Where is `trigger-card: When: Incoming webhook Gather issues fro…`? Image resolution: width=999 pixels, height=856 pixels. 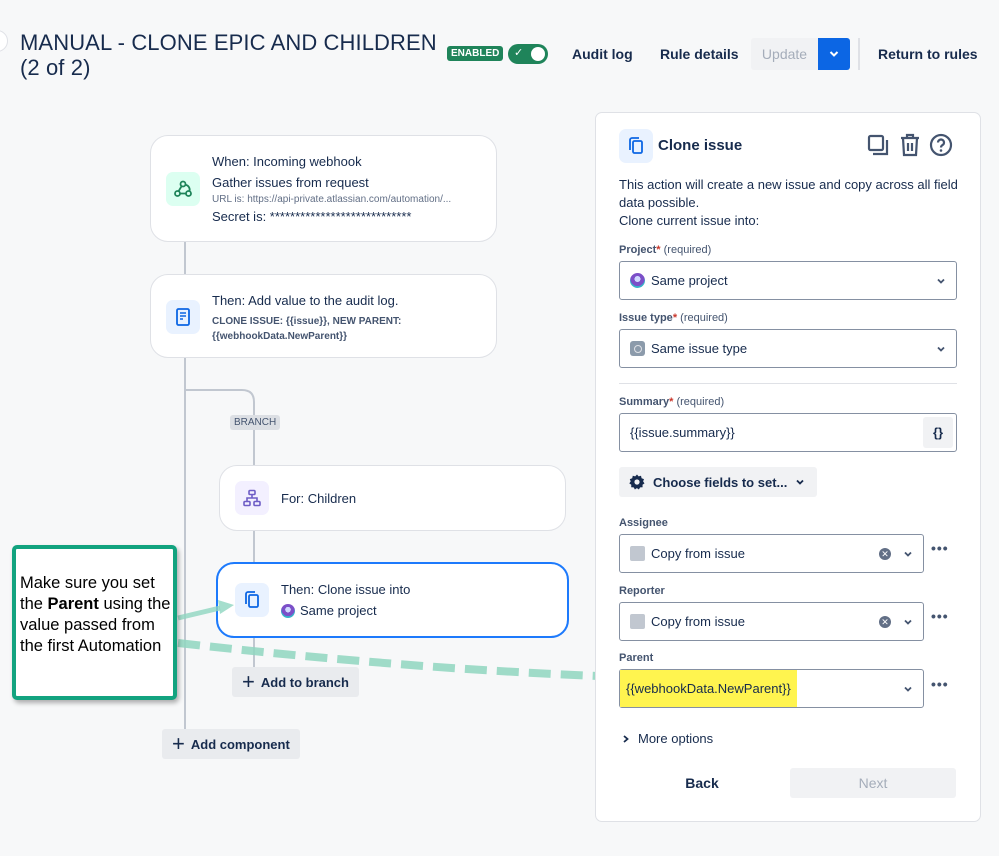
trigger-card: When: Incoming webhook Gather issues fro… is located at coordinates (323, 188).